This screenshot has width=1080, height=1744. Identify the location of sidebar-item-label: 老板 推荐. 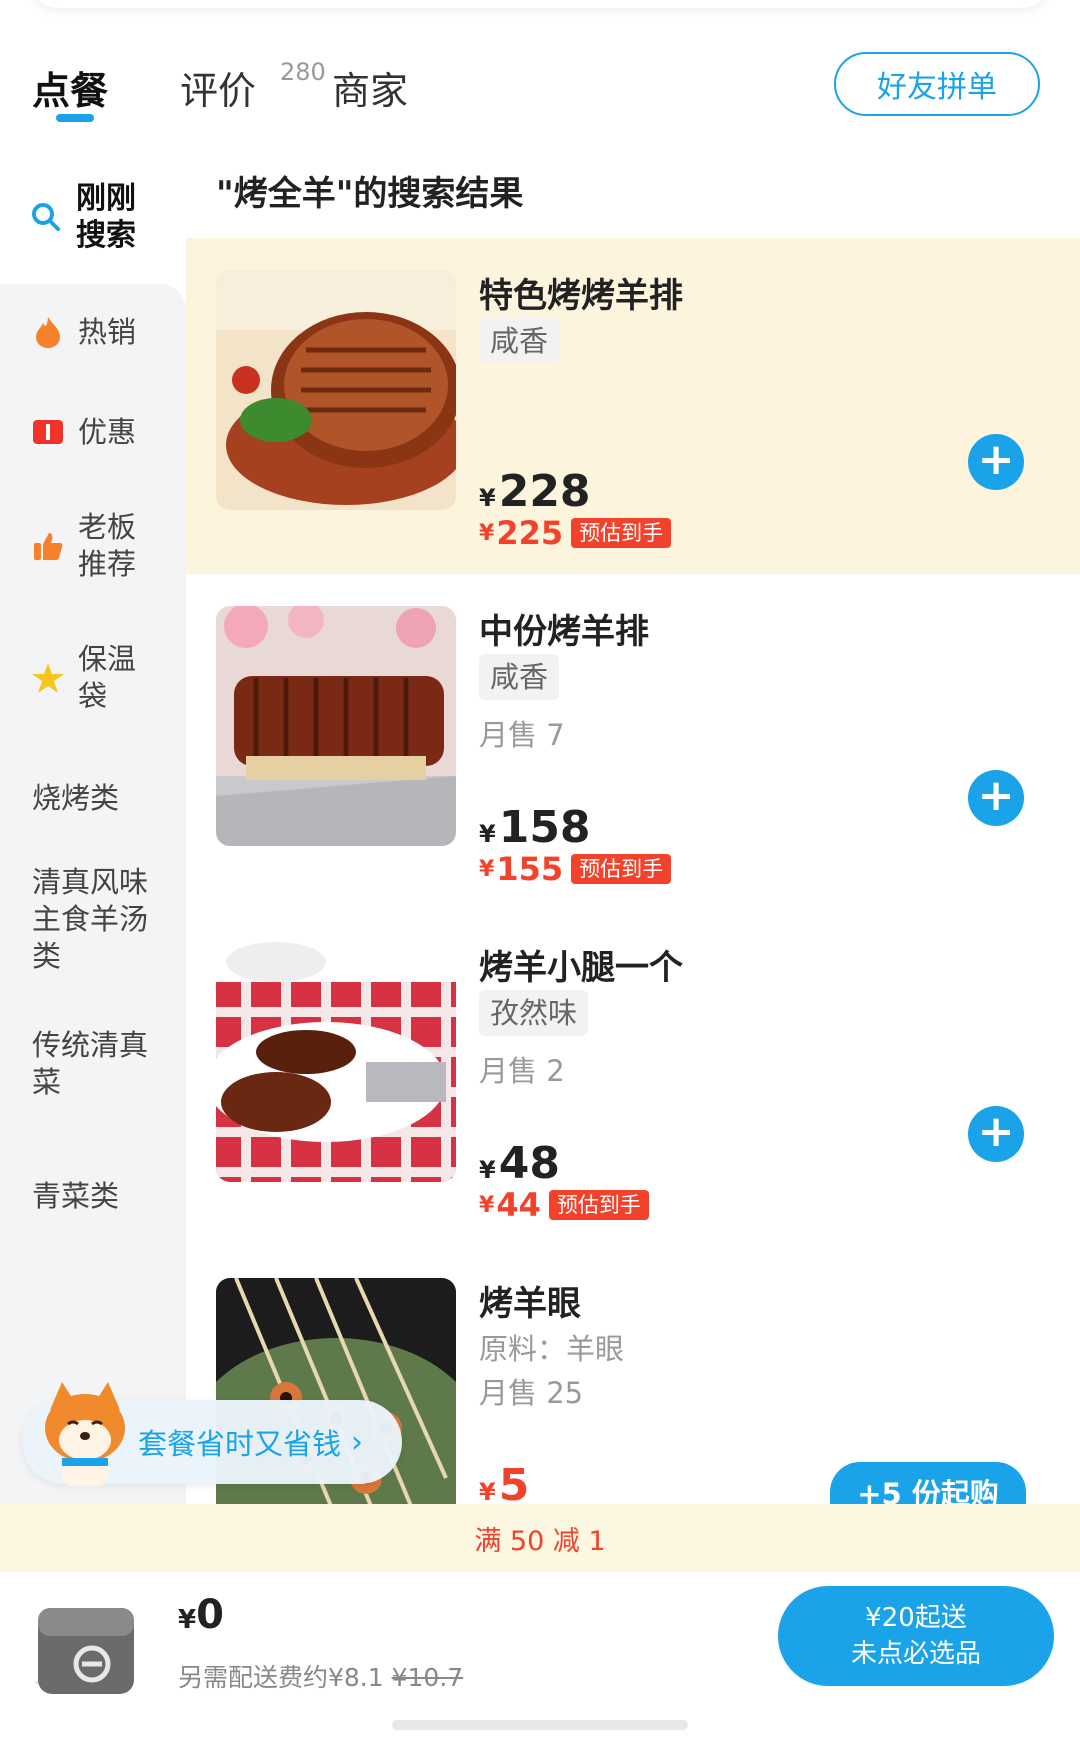
(107, 545).